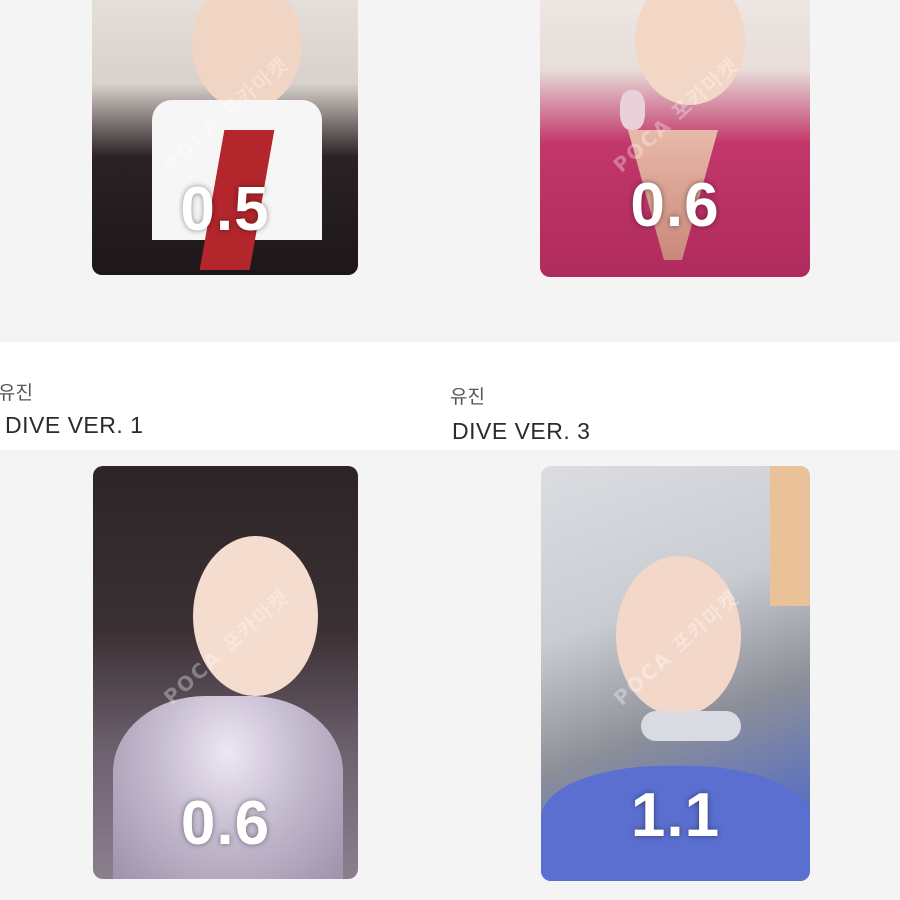  What do you see at coordinates (675, 815) in the screenshot?
I see `price-label: 1.1` at bounding box center [675, 815].